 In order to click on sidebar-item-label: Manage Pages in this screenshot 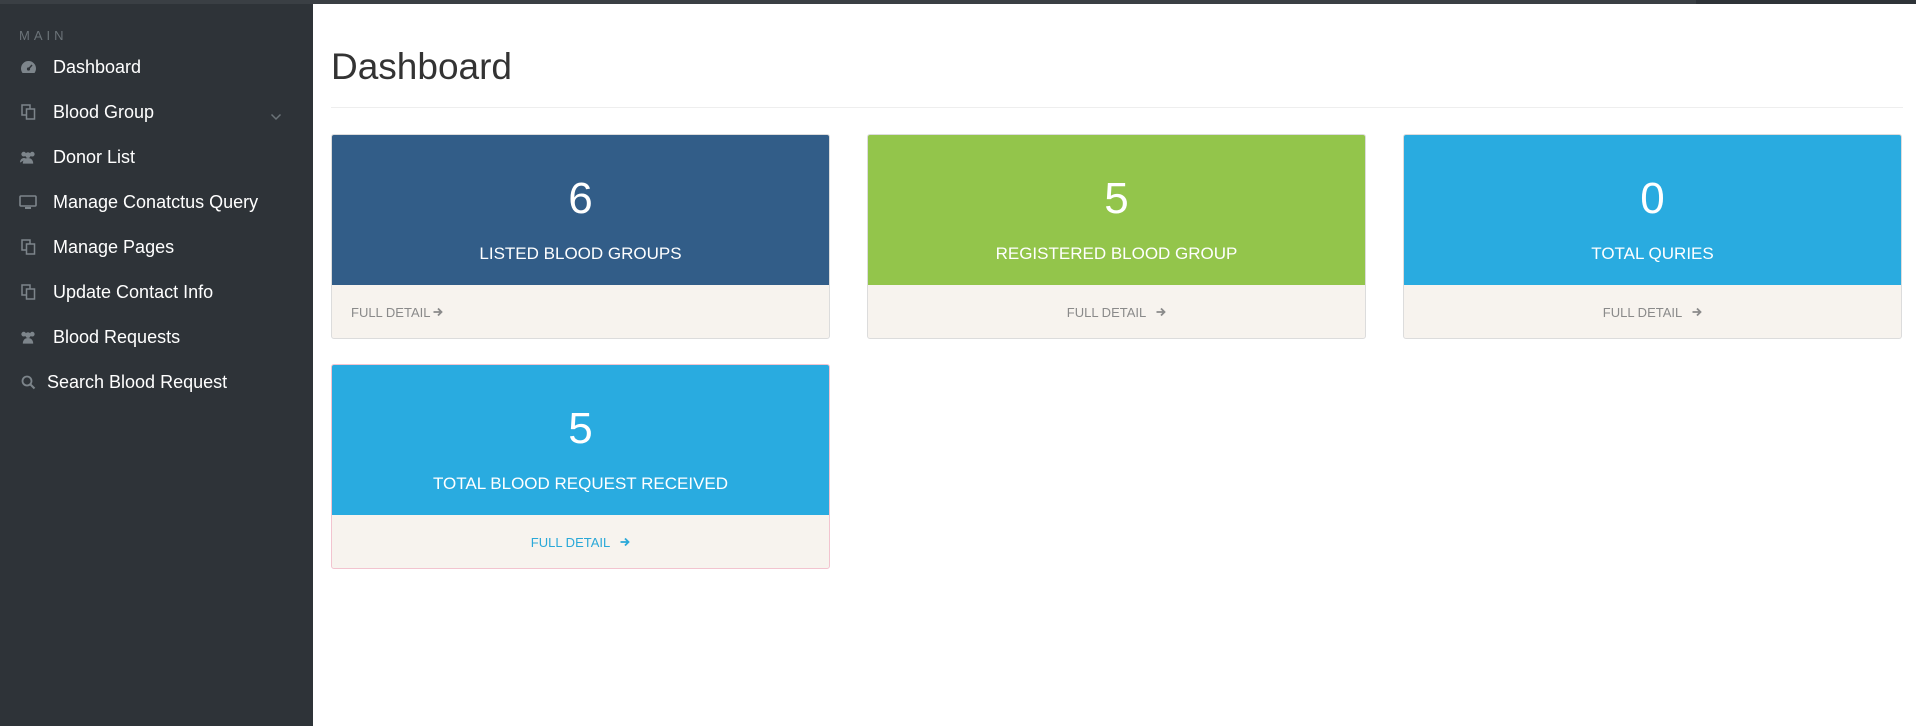, I will do `click(114, 246)`.